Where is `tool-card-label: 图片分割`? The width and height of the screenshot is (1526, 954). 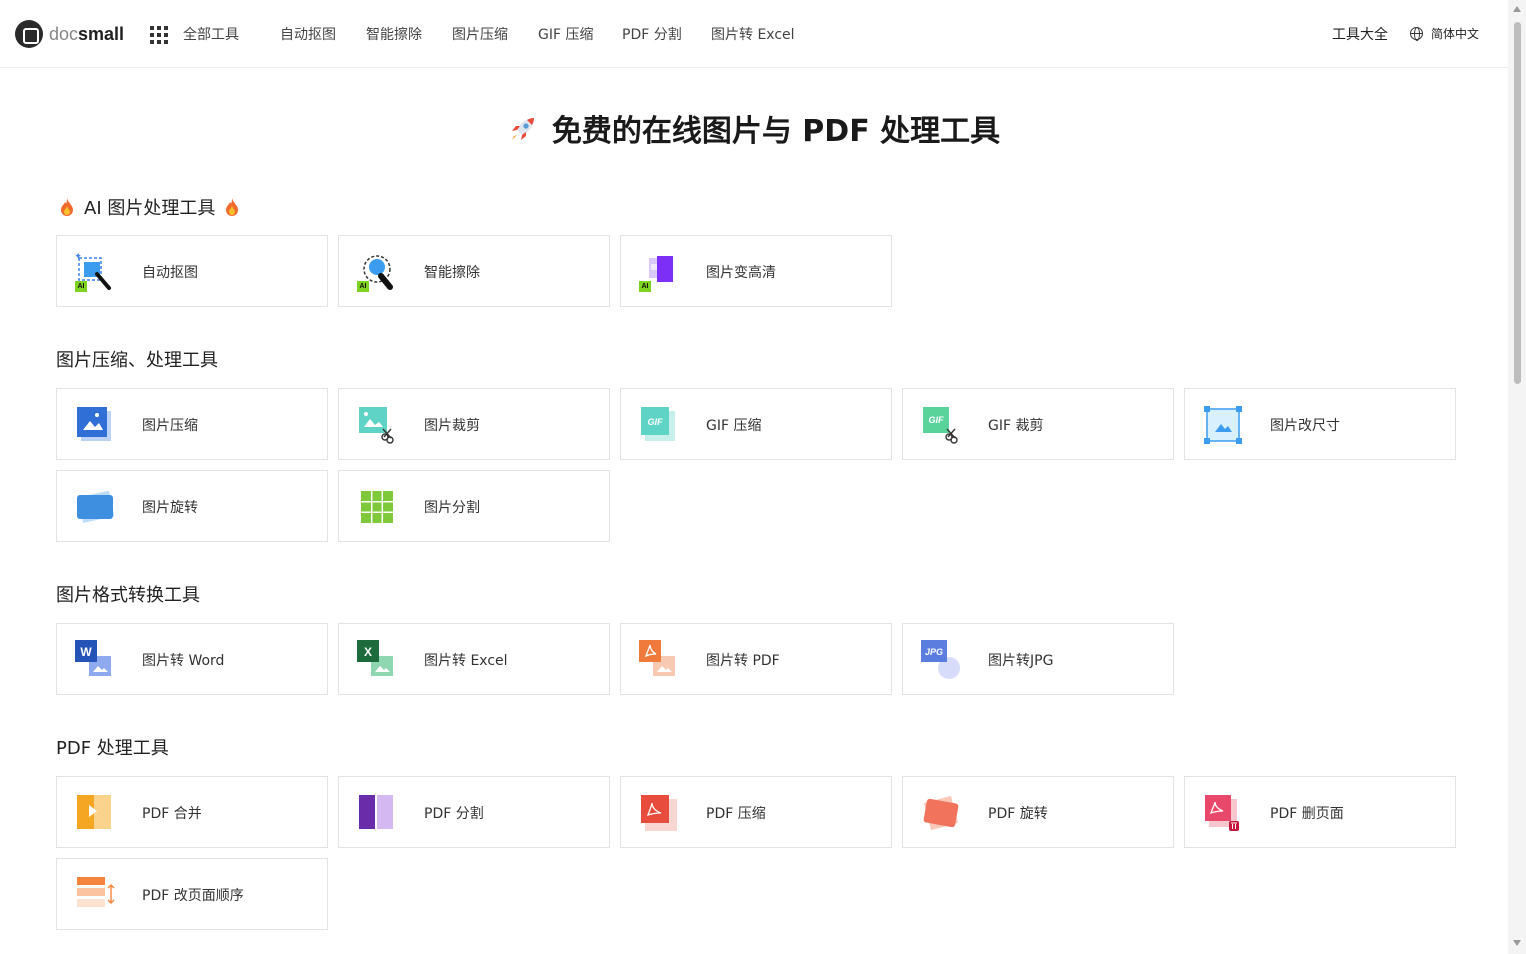
tool-card-label: 图片分割 is located at coordinates (452, 508).